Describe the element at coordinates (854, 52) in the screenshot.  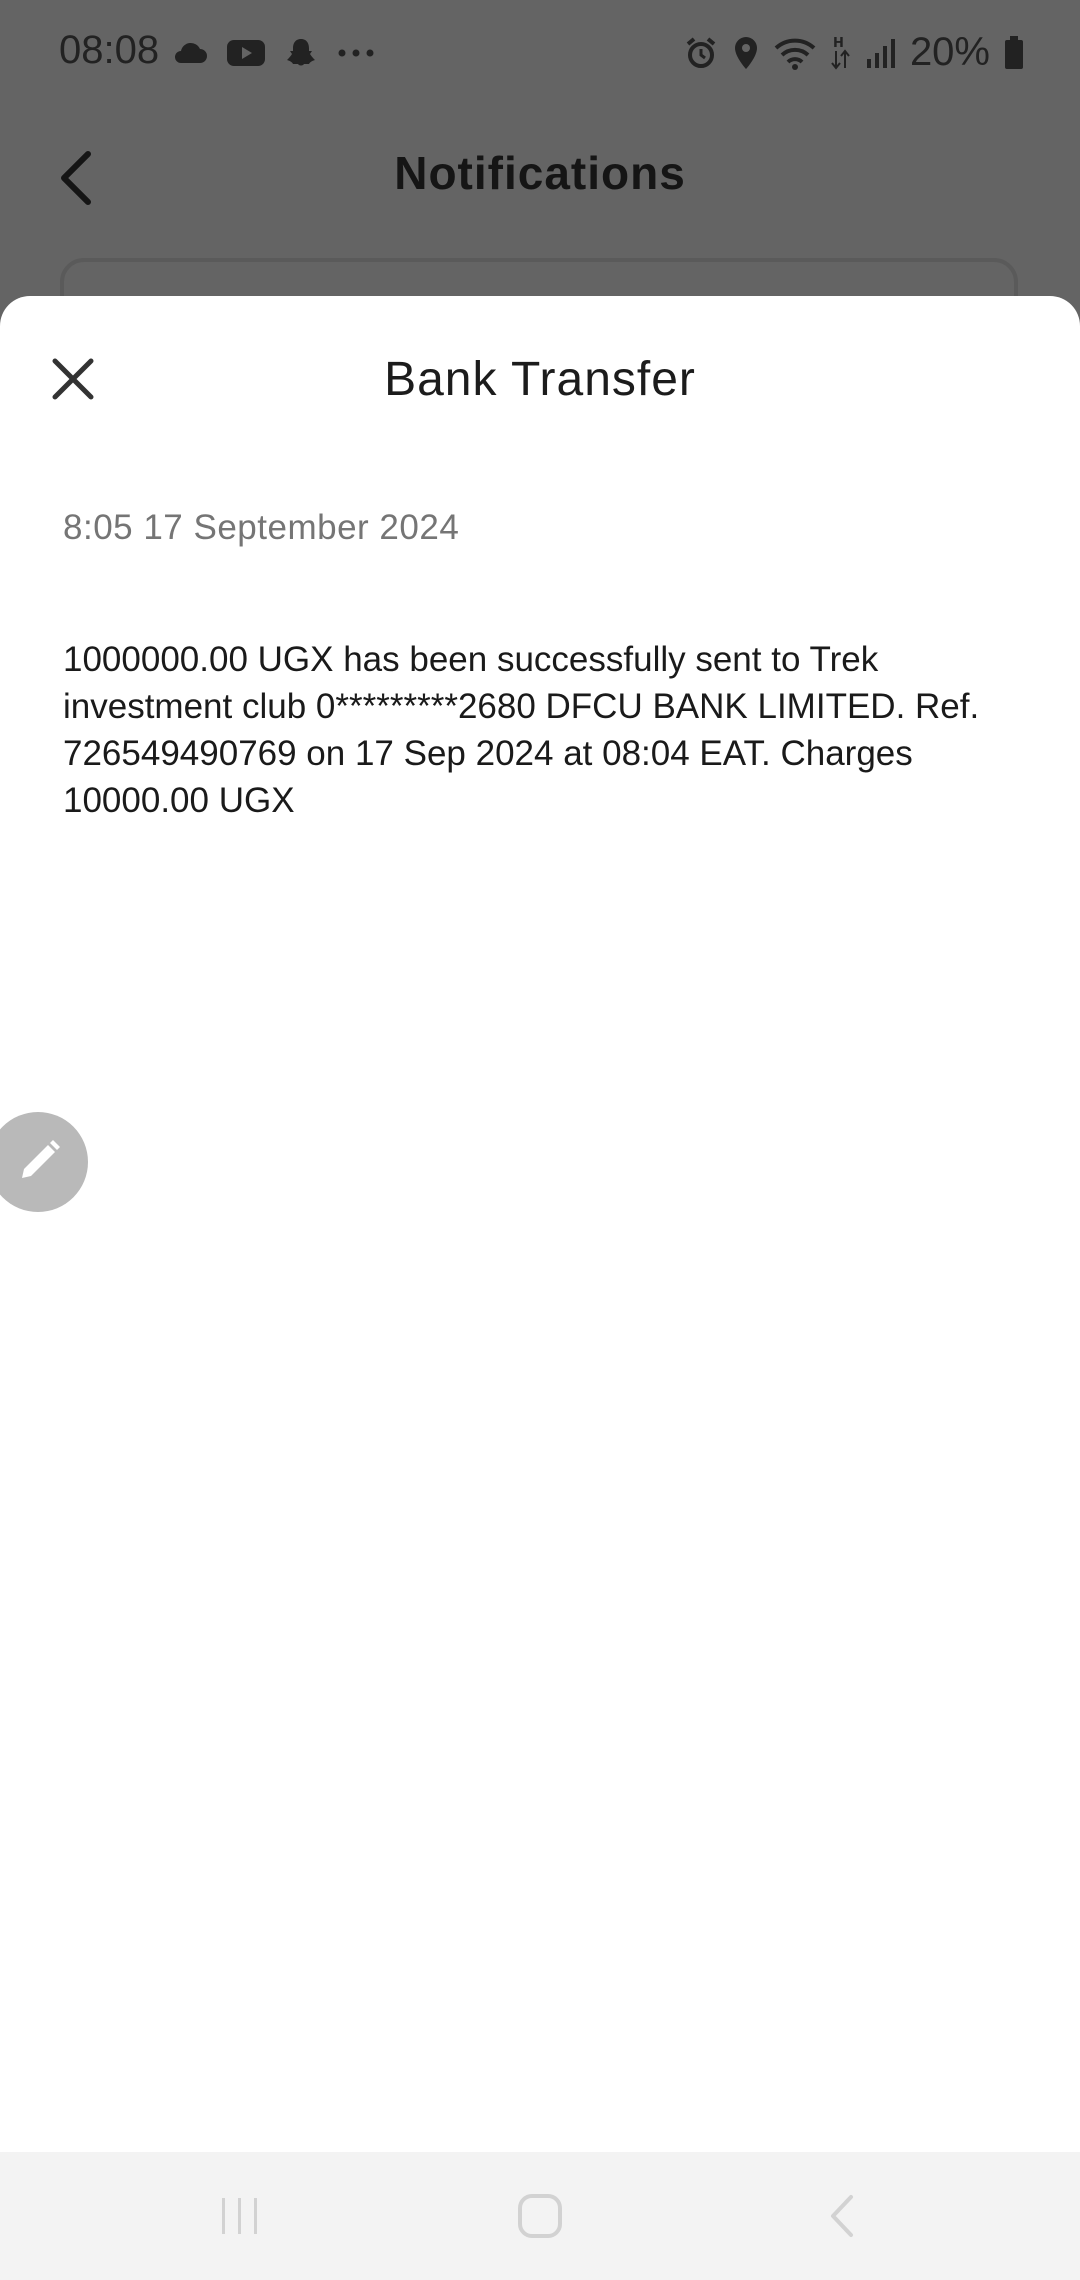
I see `status-right-icons: H 20%` at that location.